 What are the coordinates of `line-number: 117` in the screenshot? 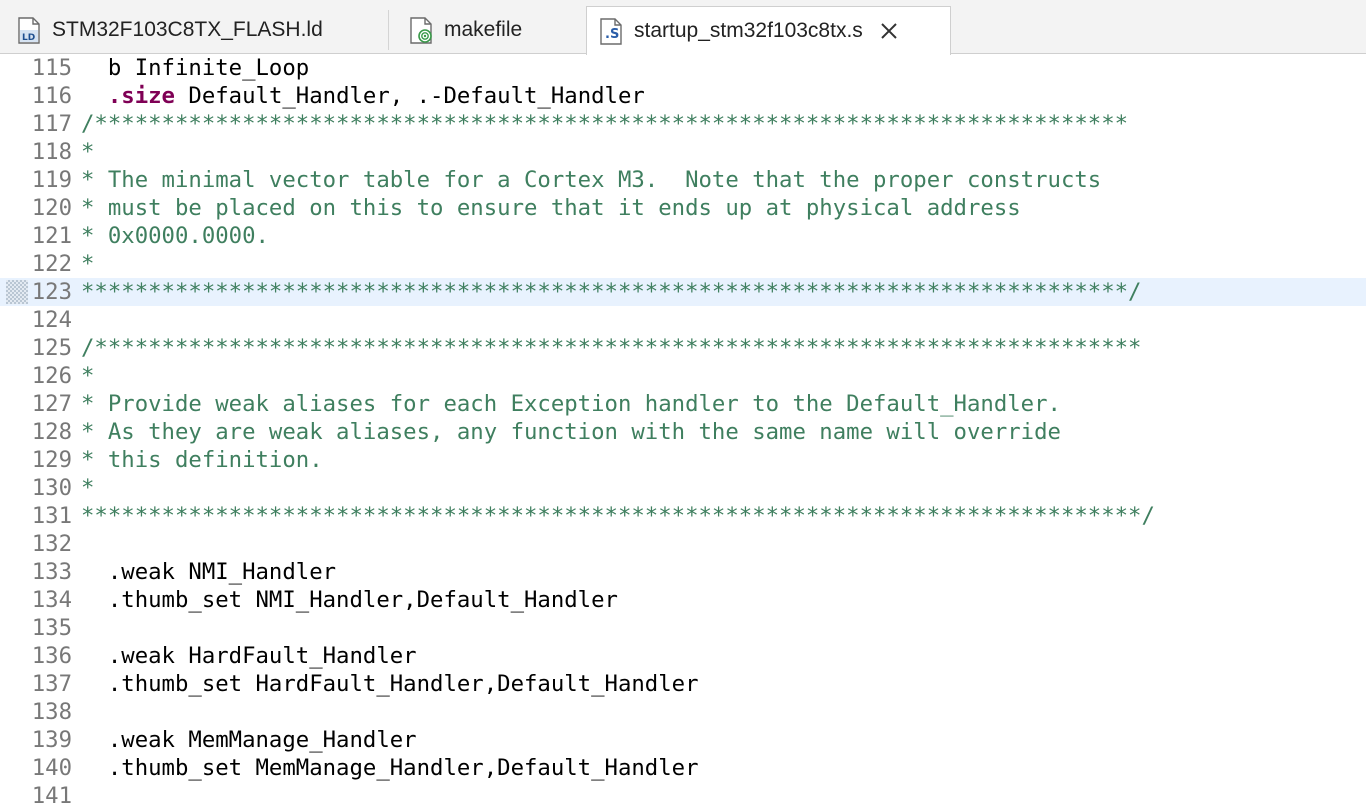 It's located at (51, 124).